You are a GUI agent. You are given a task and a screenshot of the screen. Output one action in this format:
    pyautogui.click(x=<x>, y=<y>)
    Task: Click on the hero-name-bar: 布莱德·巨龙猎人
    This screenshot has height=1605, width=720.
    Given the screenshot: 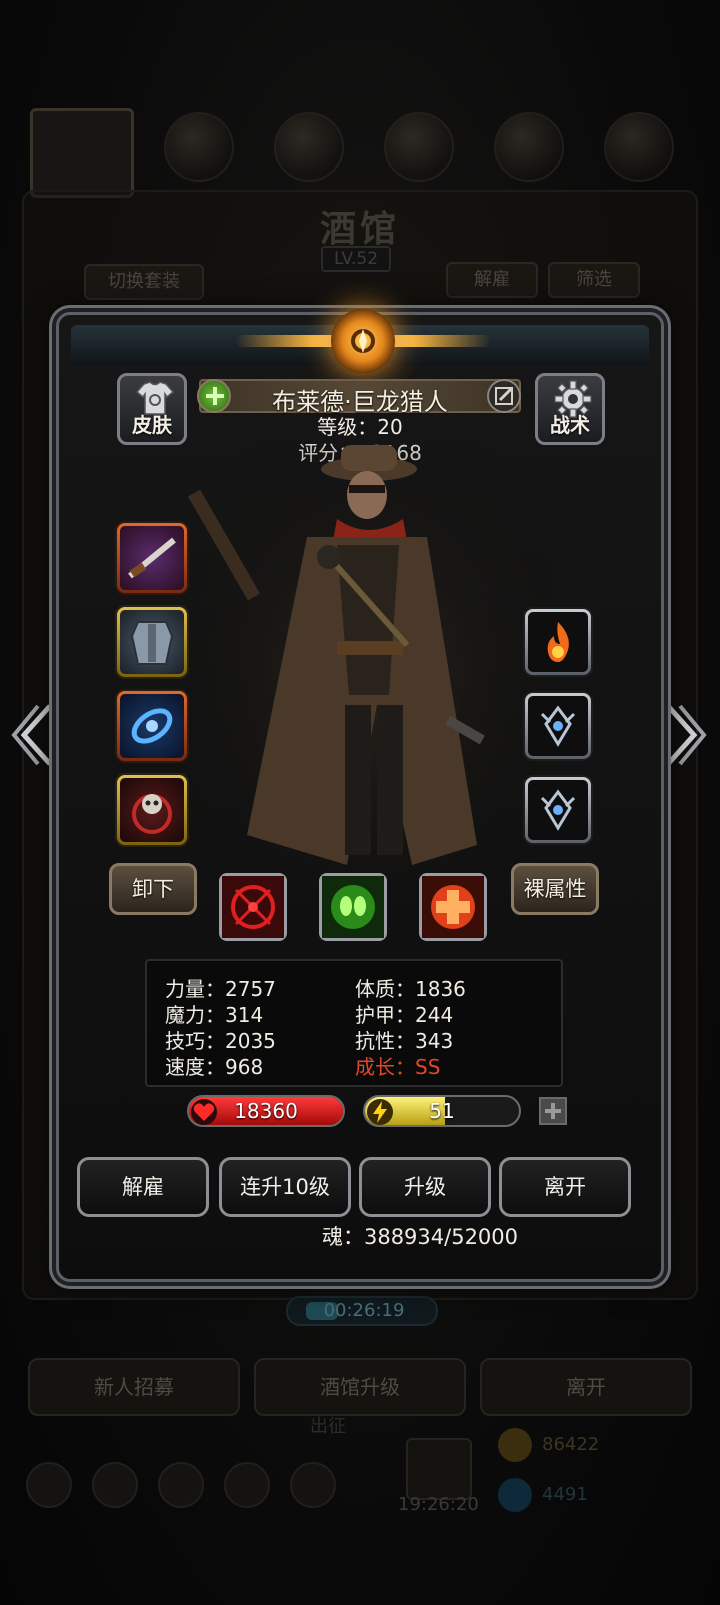 What is the action you would take?
    pyautogui.click(x=360, y=397)
    